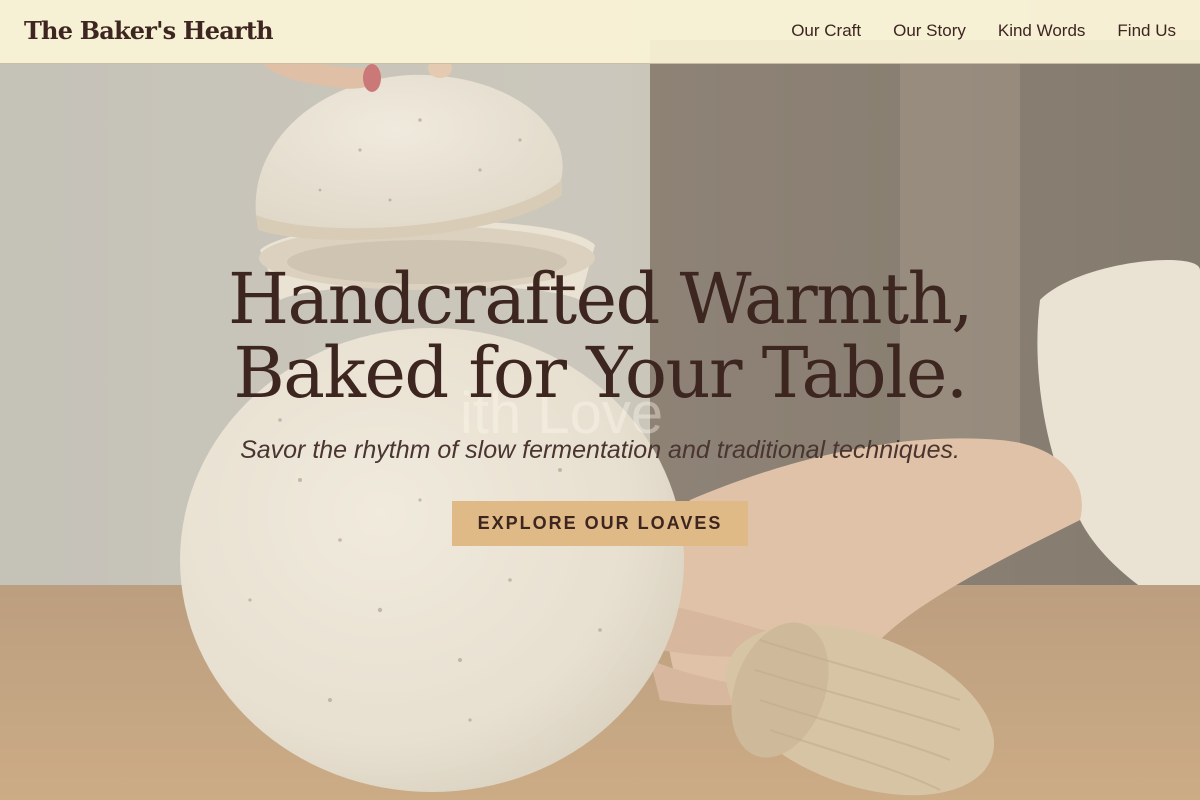 The height and width of the screenshot is (800, 1200). Describe the element at coordinates (149, 30) in the screenshot. I see `brand-logo: The Baker's Hearth` at that location.